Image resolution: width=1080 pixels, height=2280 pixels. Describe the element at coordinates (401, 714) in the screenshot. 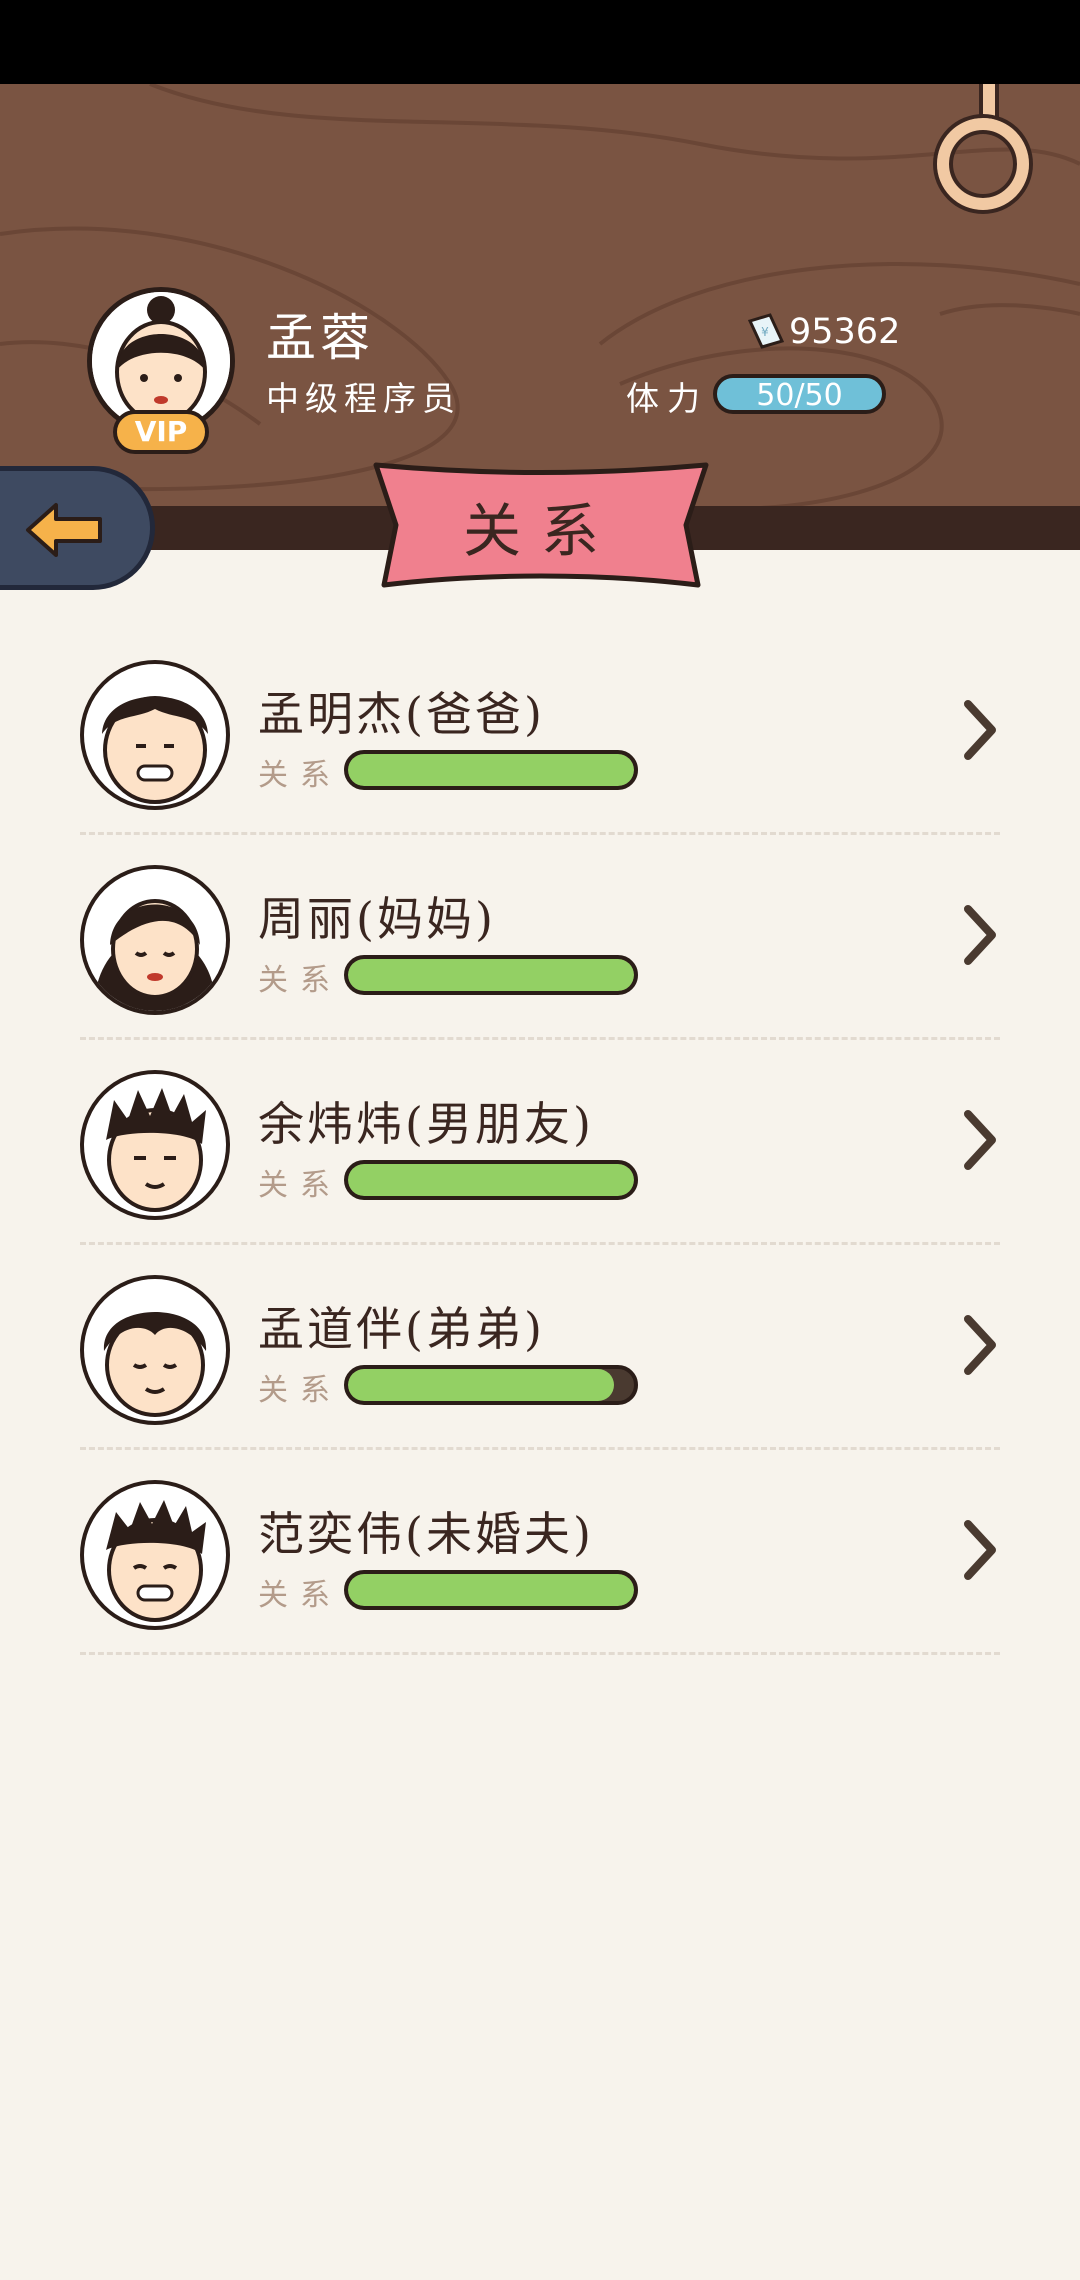

I see `relation-name: 孟明杰(爸爸)` at that location.